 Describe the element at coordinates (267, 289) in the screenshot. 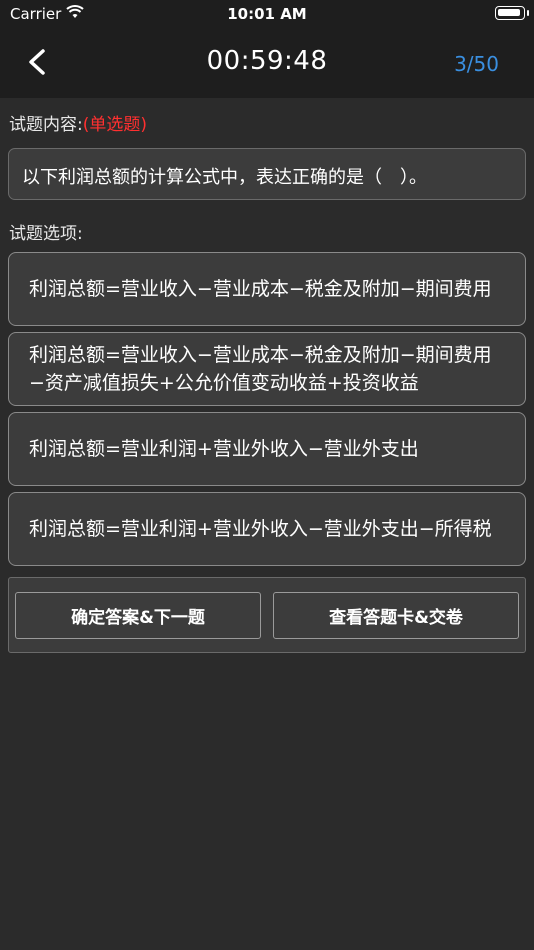

I see `option-a: 利润总额=营业收入−营业成本−税金及附加−期间费用` at that location.